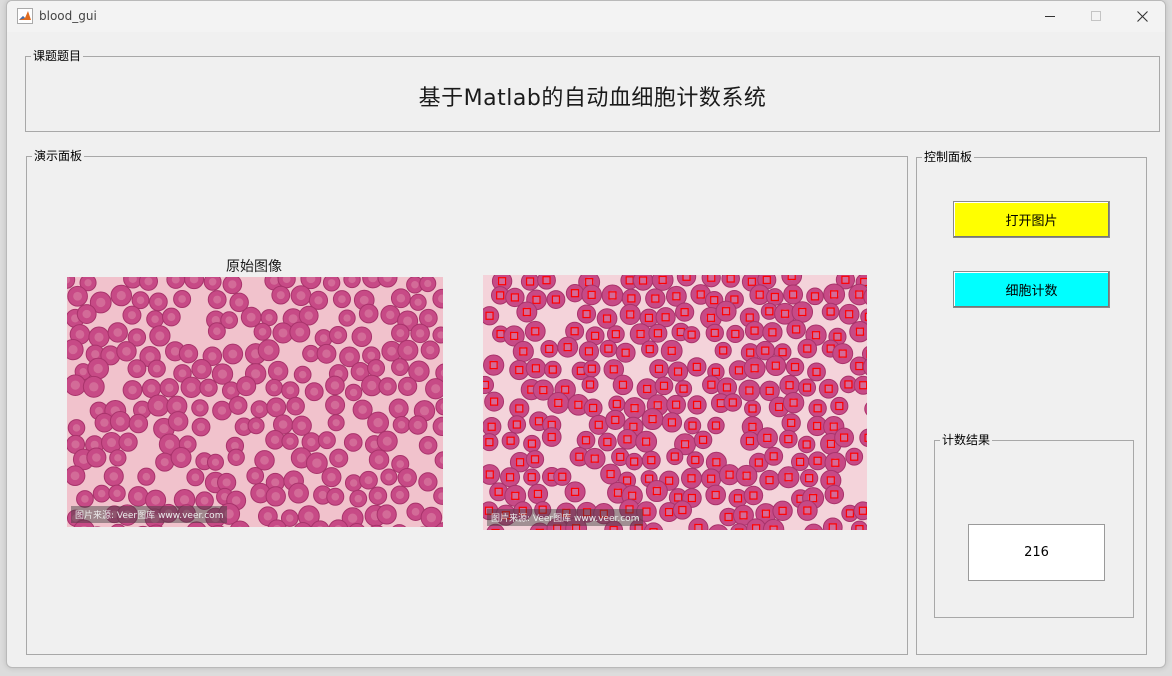 This screenshot has width=1172, height=676. What do you see at coordinates (254, 267) in the screenshot?
I see `original-image-title: 原始图像` at bounding box center [254, 267].